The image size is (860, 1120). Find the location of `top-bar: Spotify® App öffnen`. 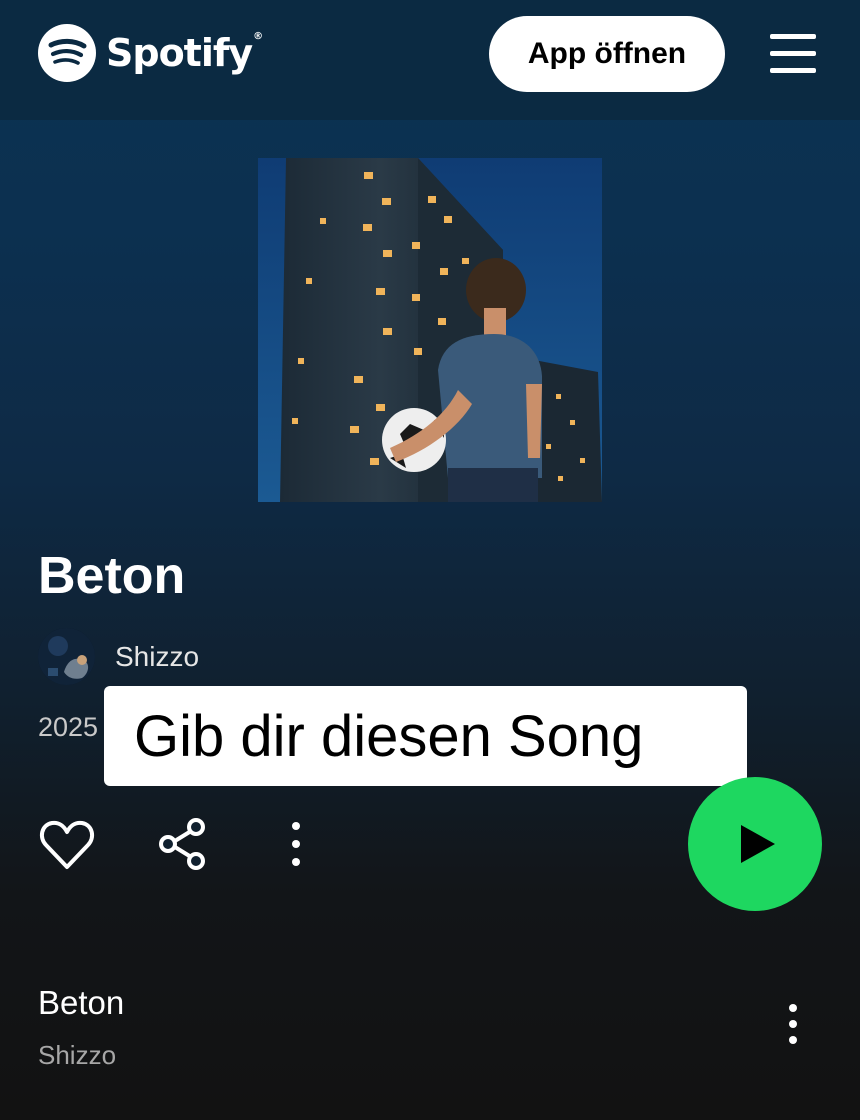

top-bar: Spotify® App öffnen is located at coordinates (430, 60).